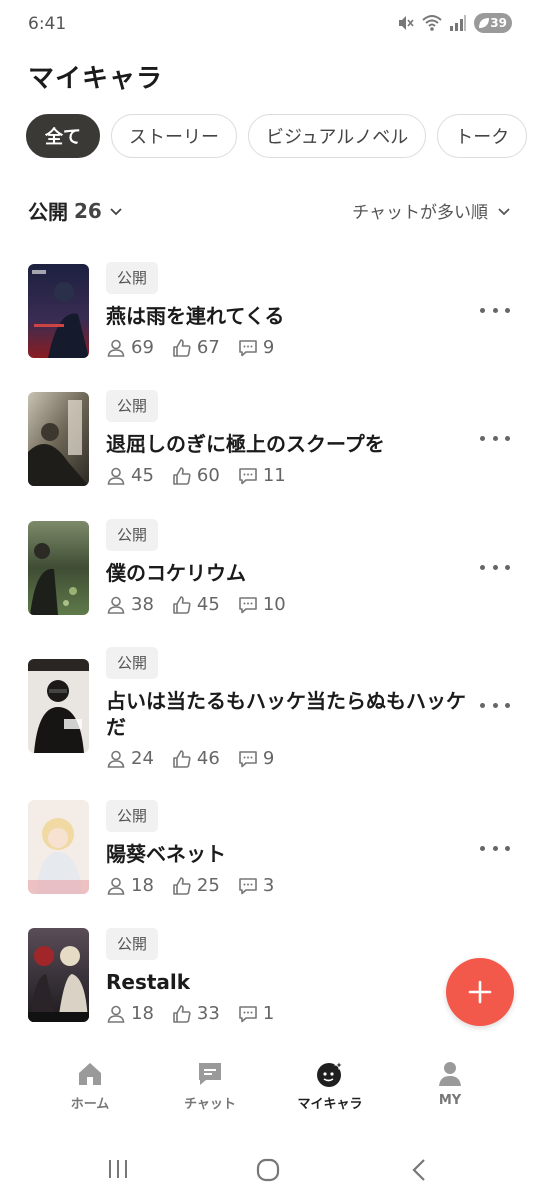 The height and width of the screenshot is (1200, 540). I want to click on home-button, so click(268, 1172).